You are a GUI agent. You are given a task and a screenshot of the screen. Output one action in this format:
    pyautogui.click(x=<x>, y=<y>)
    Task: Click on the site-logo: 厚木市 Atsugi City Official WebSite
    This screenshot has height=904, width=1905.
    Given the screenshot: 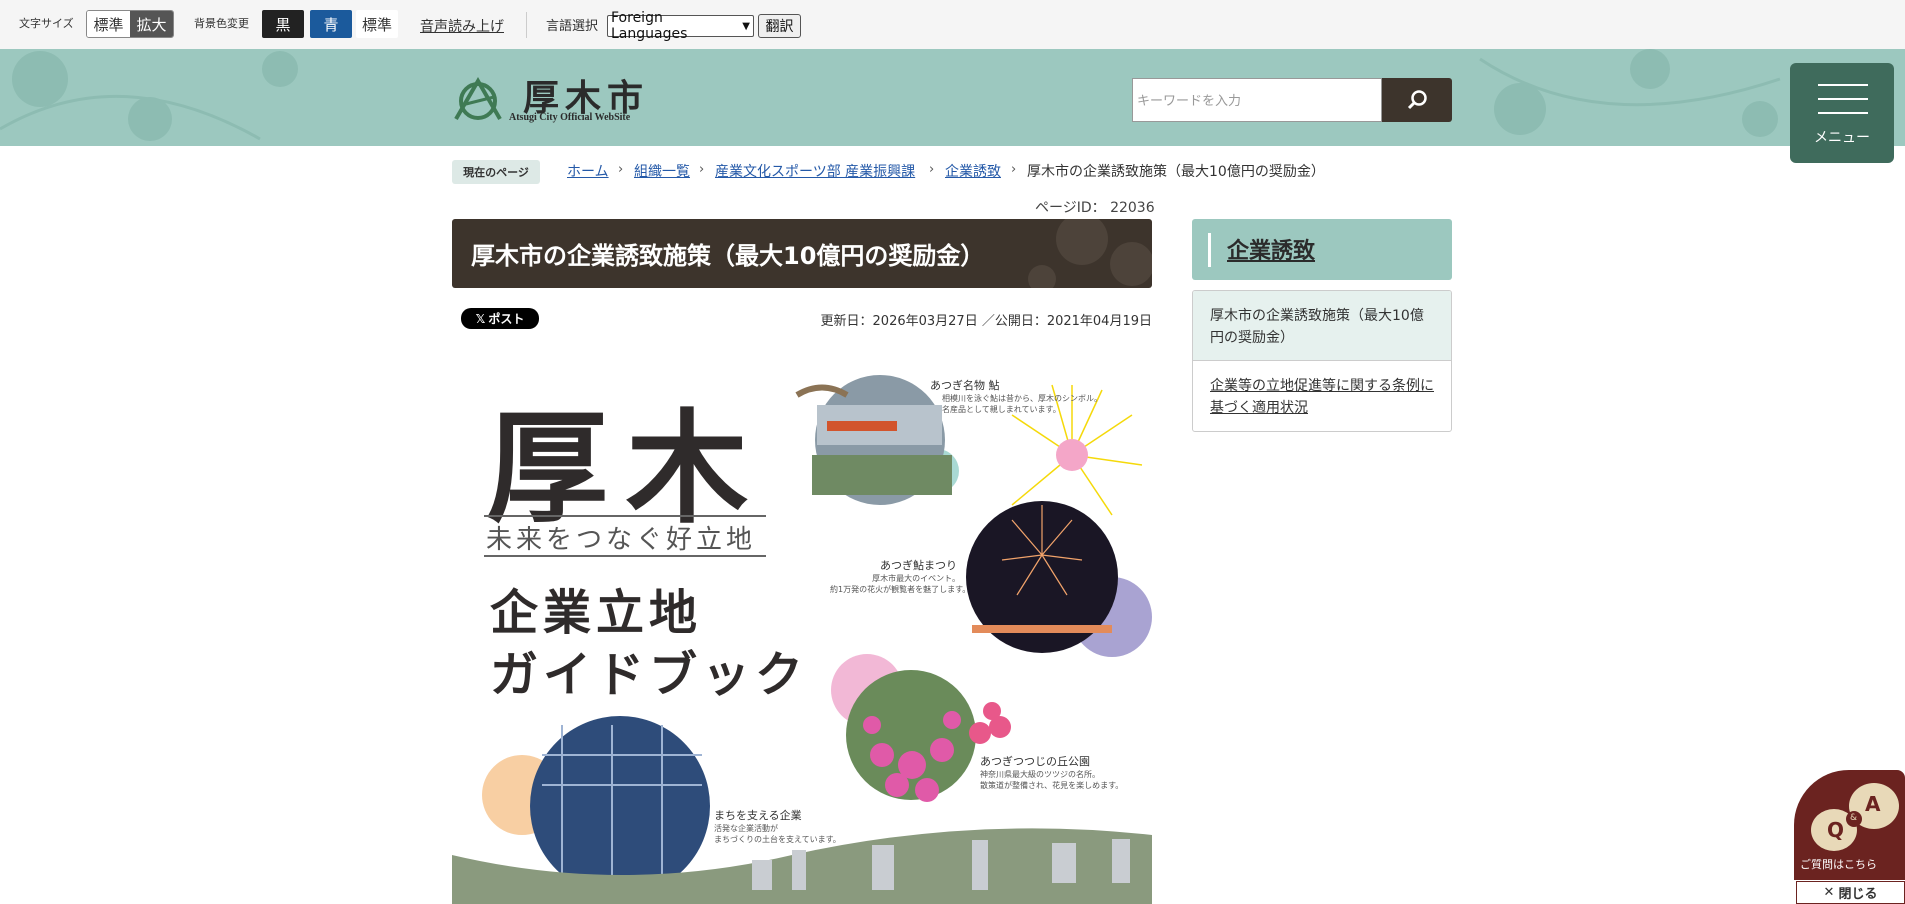 What is the action you would take?
    pyautogui.click(x=562, y=99)
    